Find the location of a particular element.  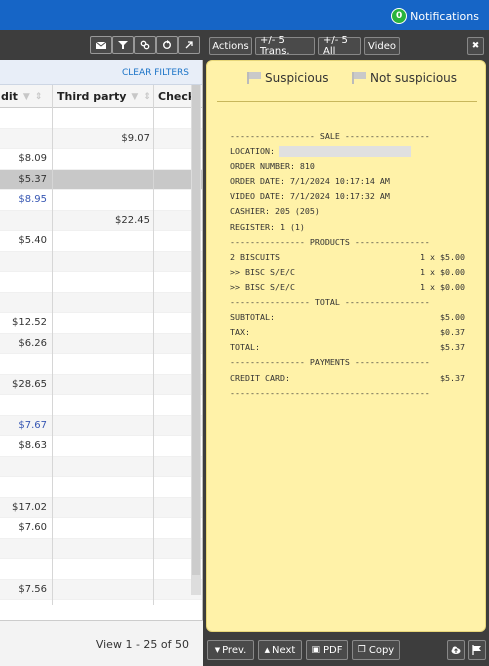

receipt-line-text: VIDEO DATE: 7/1/2024 10:17:32 AM is located at coordinates (310, 196).